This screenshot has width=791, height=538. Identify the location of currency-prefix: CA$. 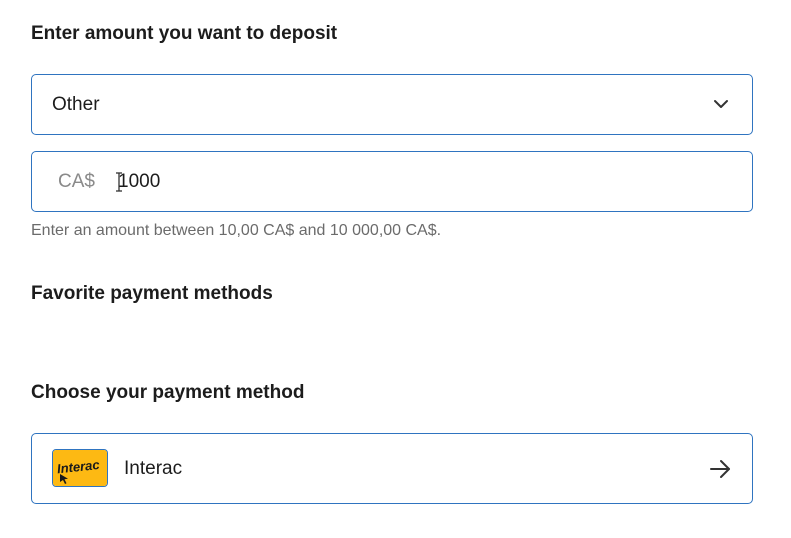
(76, 181).